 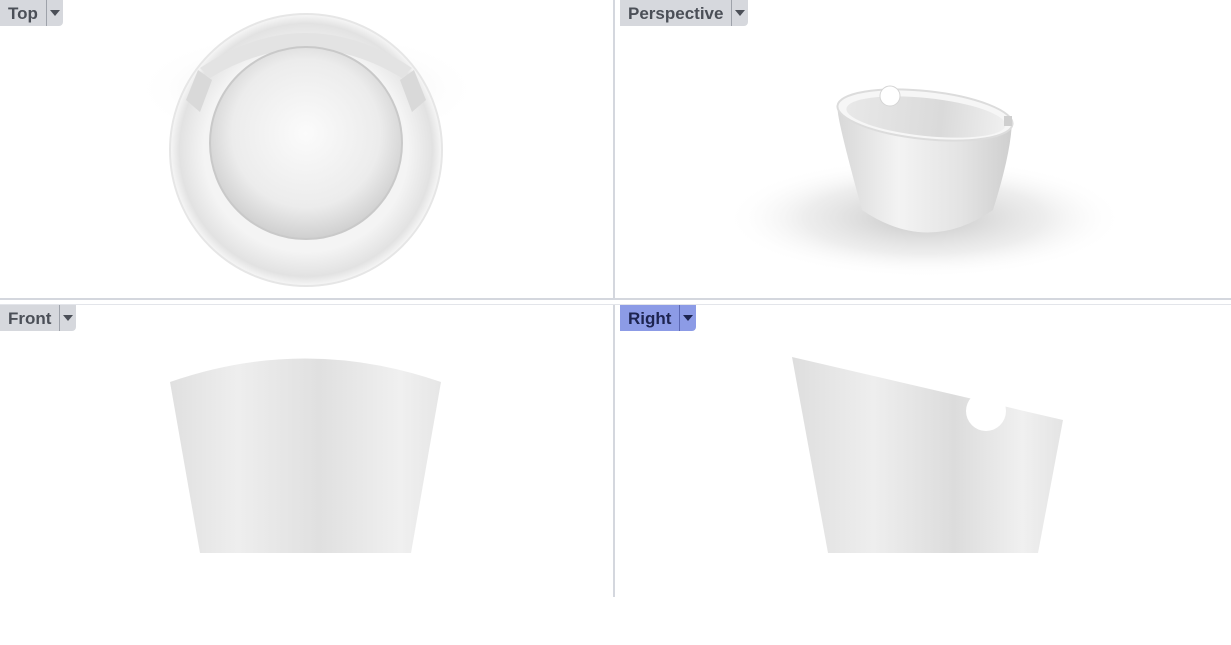 I want to click on viewport-label: Front, so click(x=29, y=318).